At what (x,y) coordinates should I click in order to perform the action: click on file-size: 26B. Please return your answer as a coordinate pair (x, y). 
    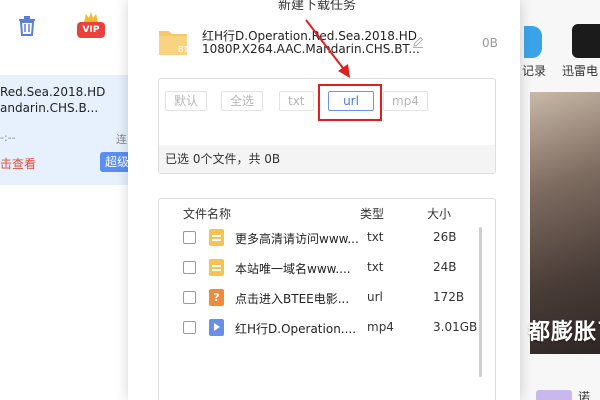
    Looking at the image, I should click on (445, 237).